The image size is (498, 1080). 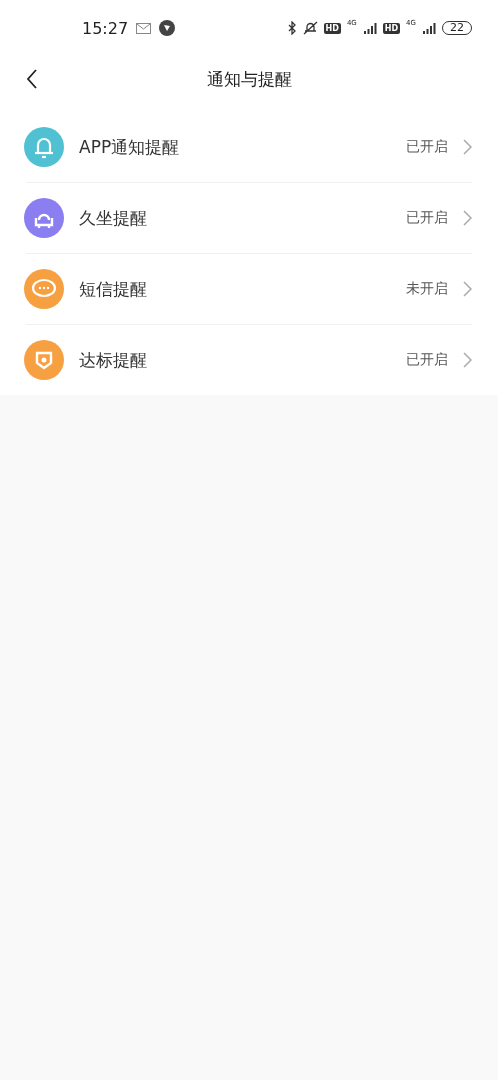 I want to click on row-label: 短信提醒, so click(x=113, y=289).